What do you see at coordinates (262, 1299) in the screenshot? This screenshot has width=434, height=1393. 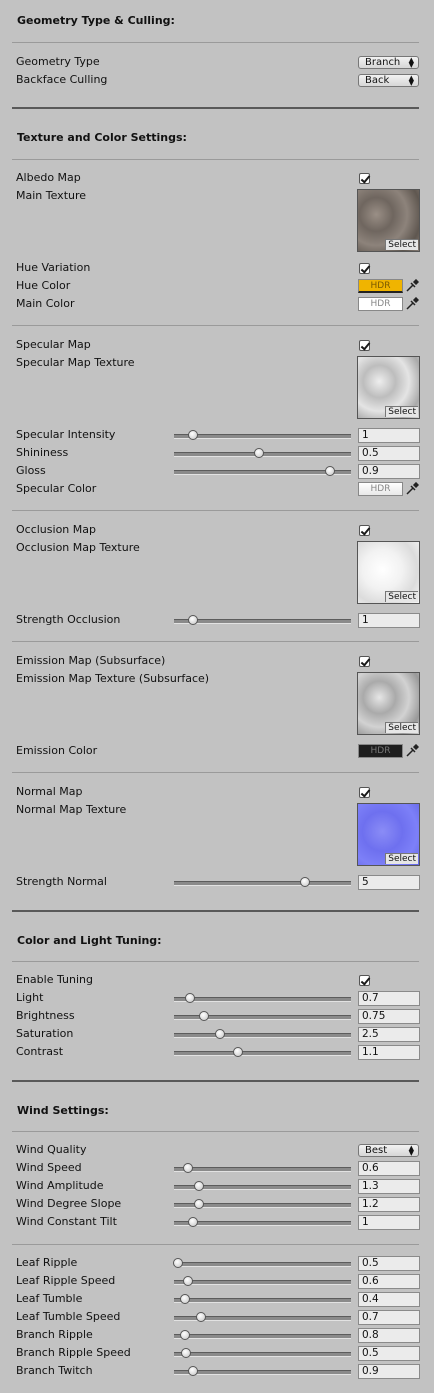 I see `leaf-tumble-slider` at bounding box center [262, 1299].